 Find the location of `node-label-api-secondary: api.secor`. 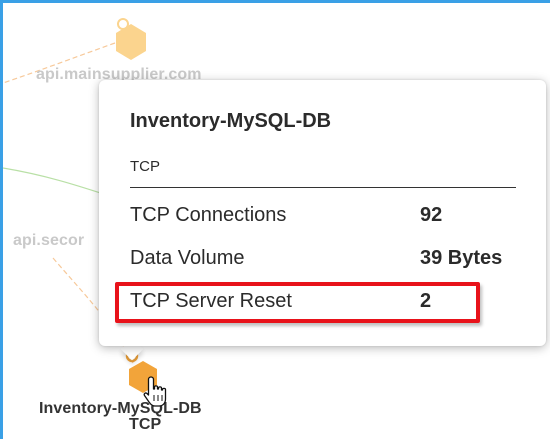

node-label-api-secondary: api.secor is located at coordinates (49, 240).